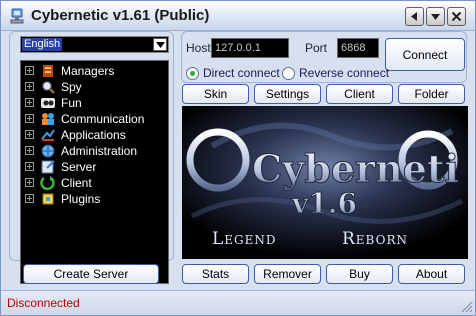 The width and height of the screenshot is (476, 316). Describe the element at coordinates (287, 274) in the screenshot. I see `remover-button: Remover` at that location.